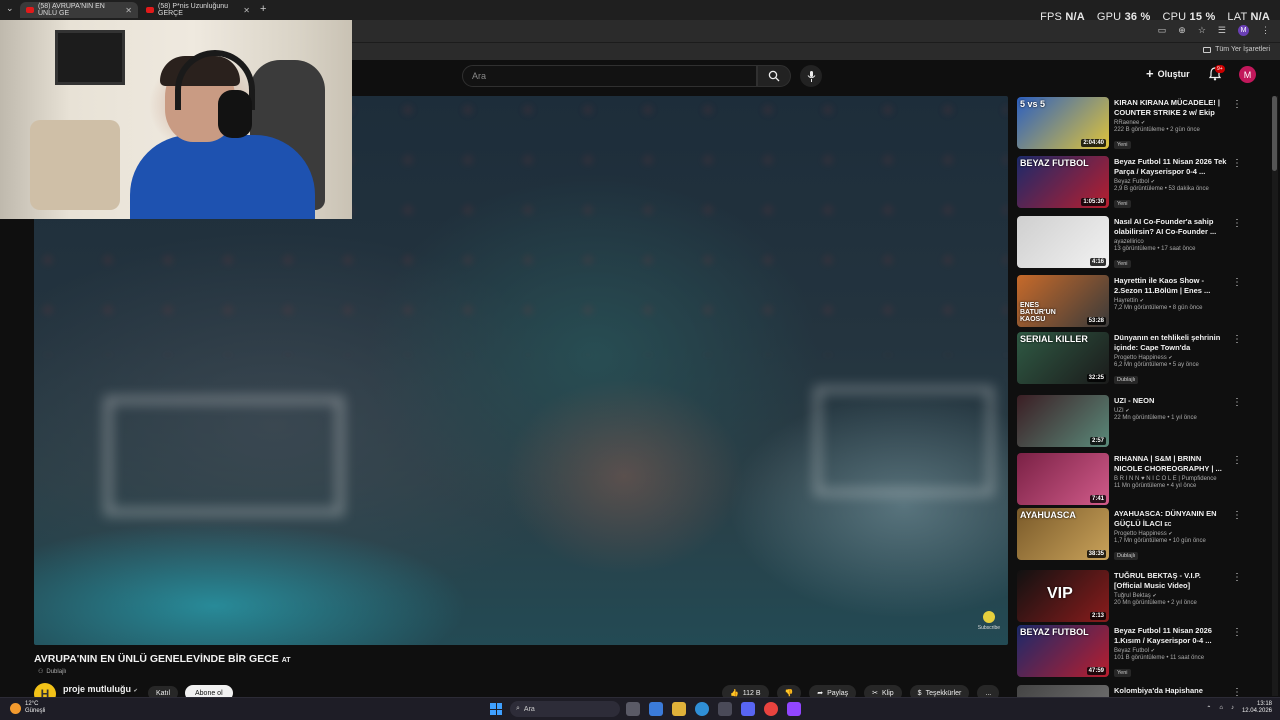 The height and width of the screenshot is (720, 1280). I want to click on recommendation-thumbnail, so click(1063, 691).